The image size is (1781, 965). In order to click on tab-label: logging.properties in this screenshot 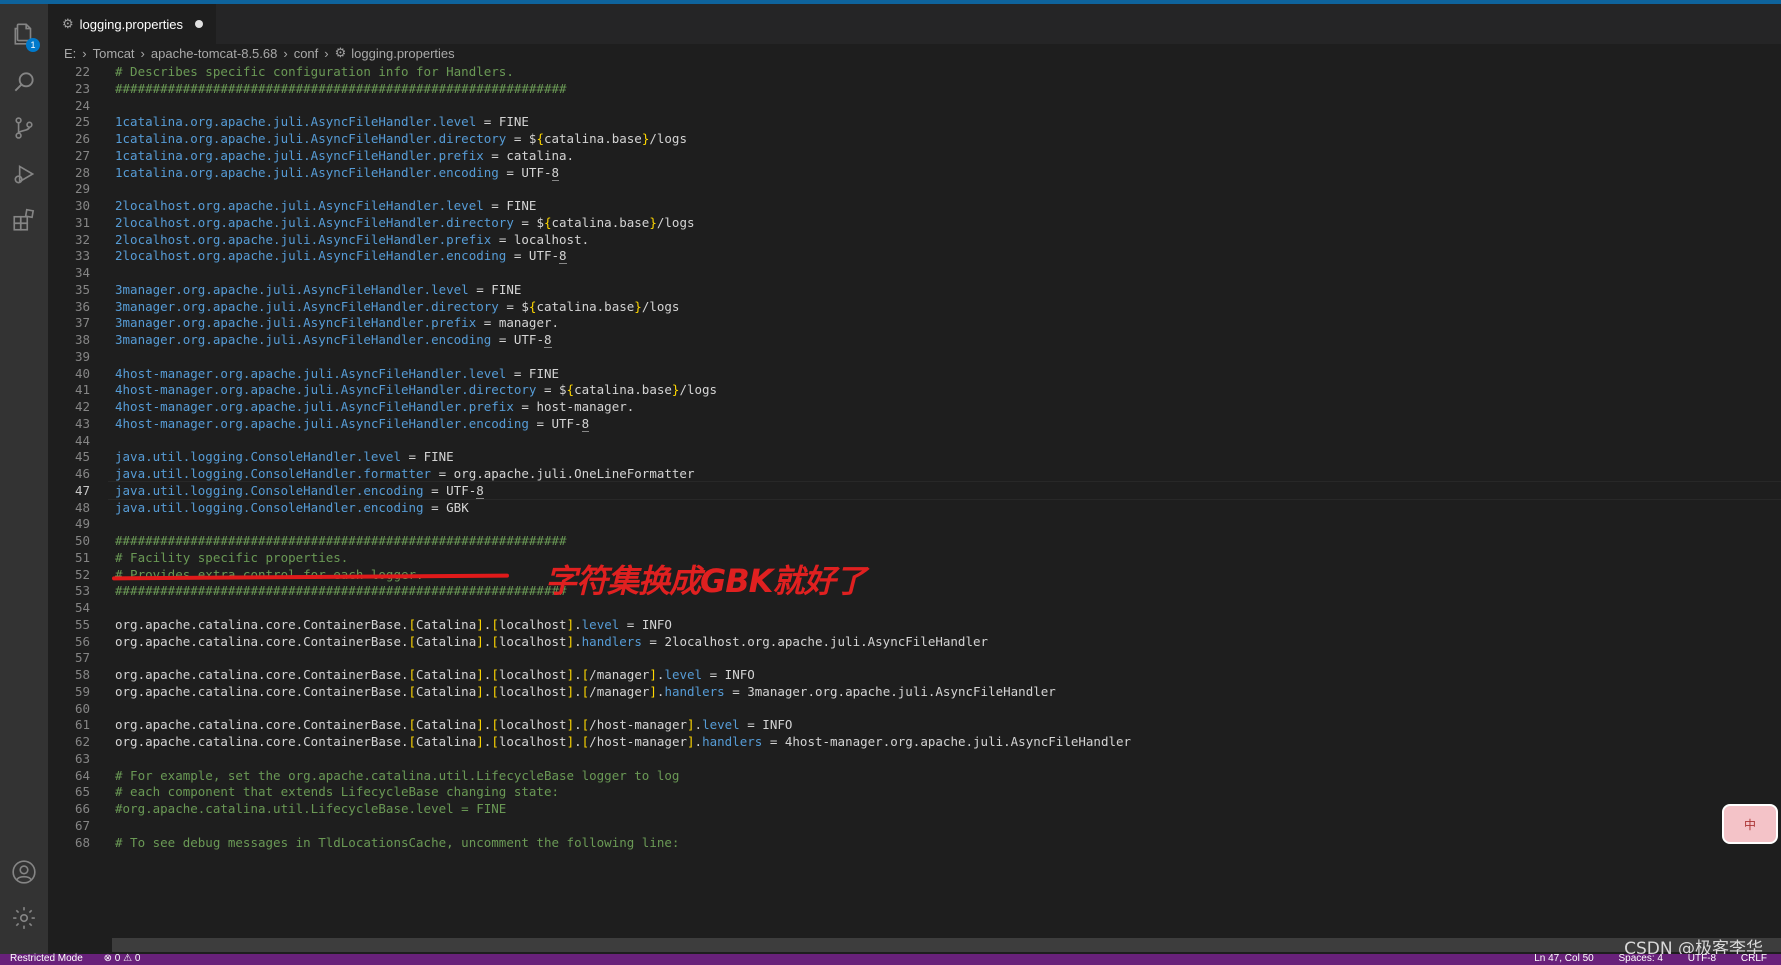, I will do `click(131, 24)`.